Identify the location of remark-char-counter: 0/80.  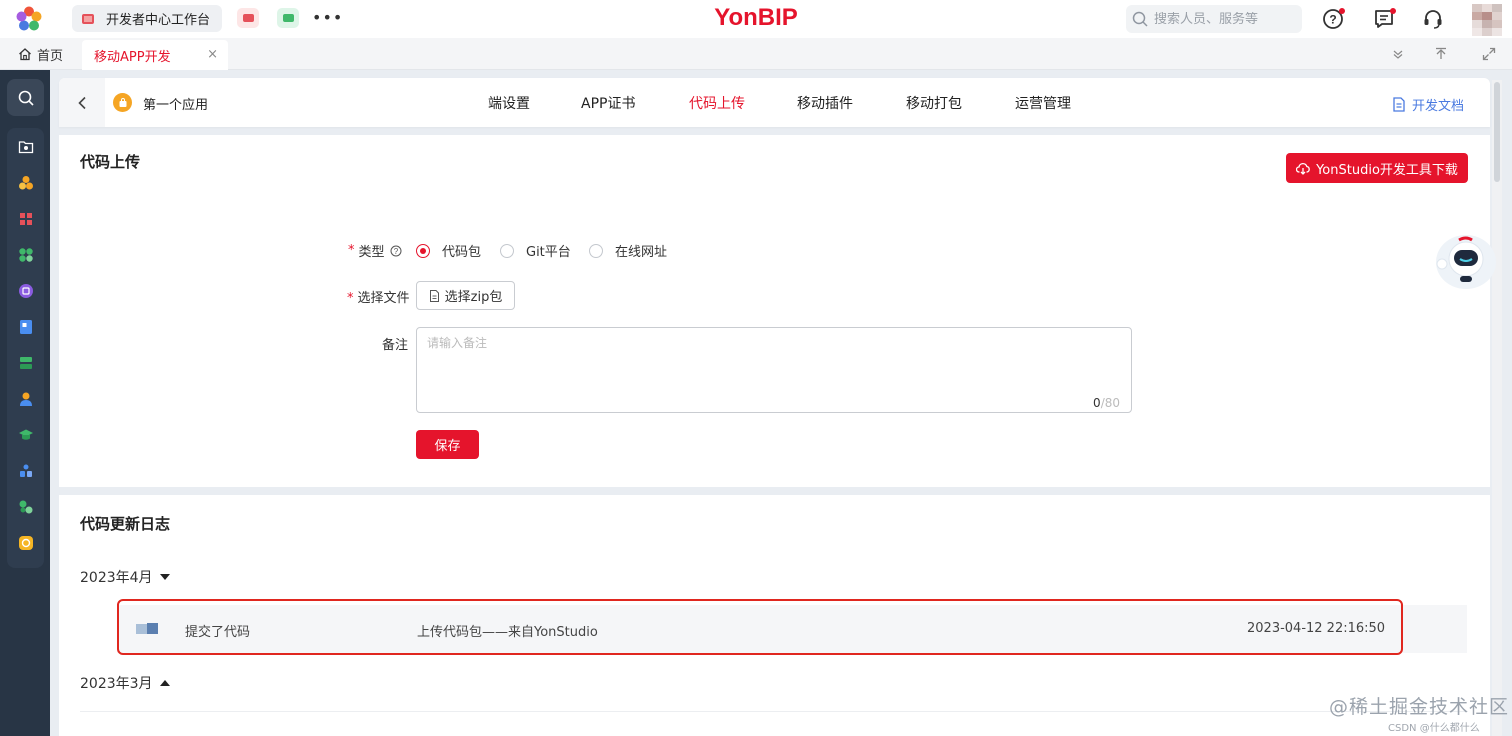
(1106, 403).